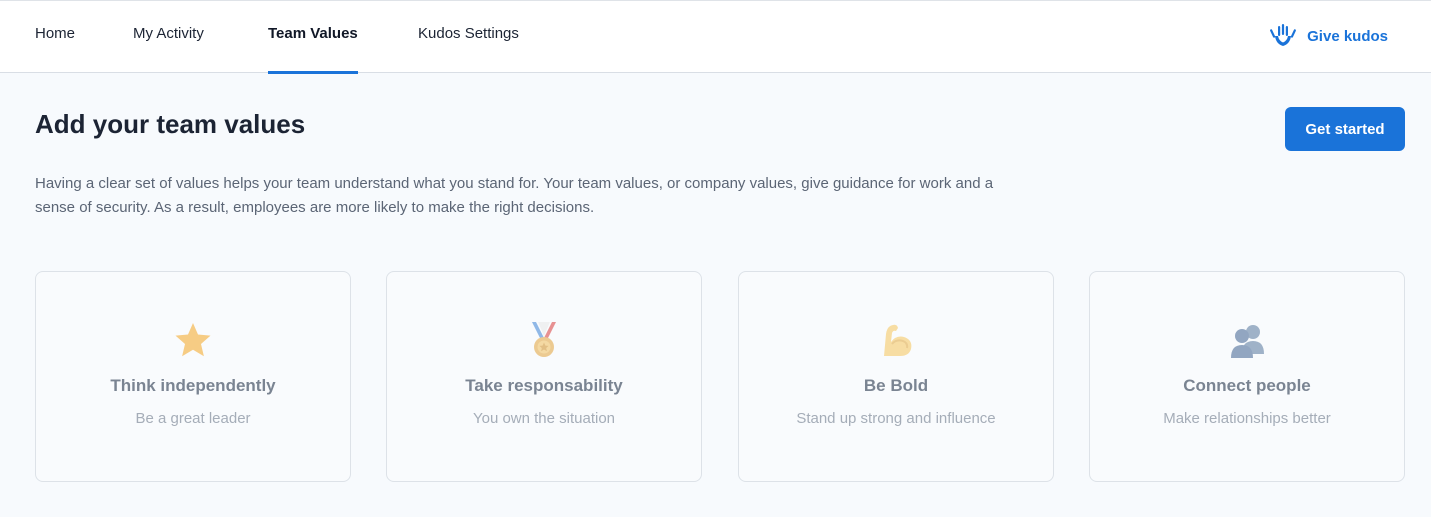 The width and height of the screenshot is (1431, 517). I want to click on value-subtitle: You own the situation, so click(544, 418).